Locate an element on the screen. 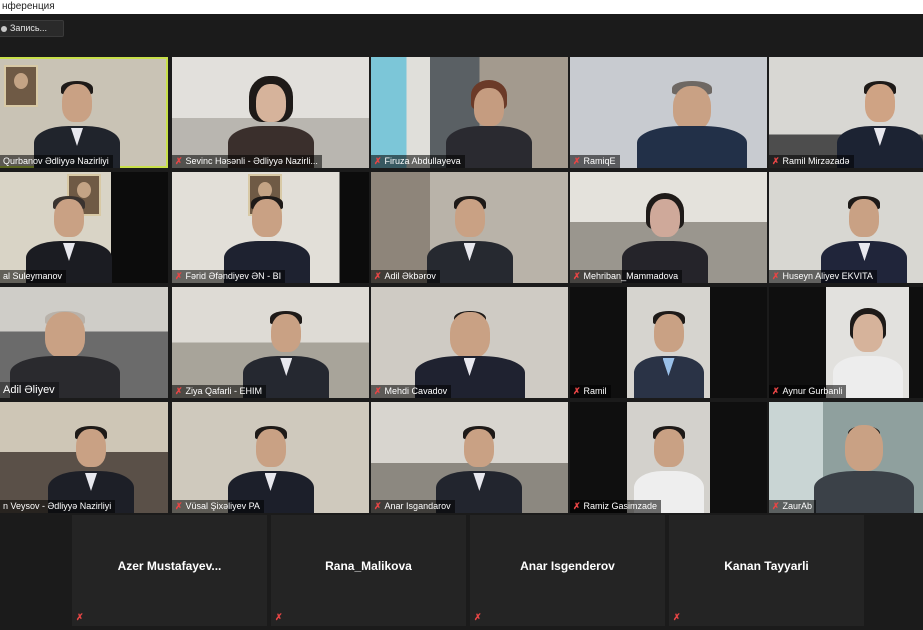 The width and height of the screenshot is (923, 630). participant-name: Adil Əkbərov is located at coordinates (410, 276).